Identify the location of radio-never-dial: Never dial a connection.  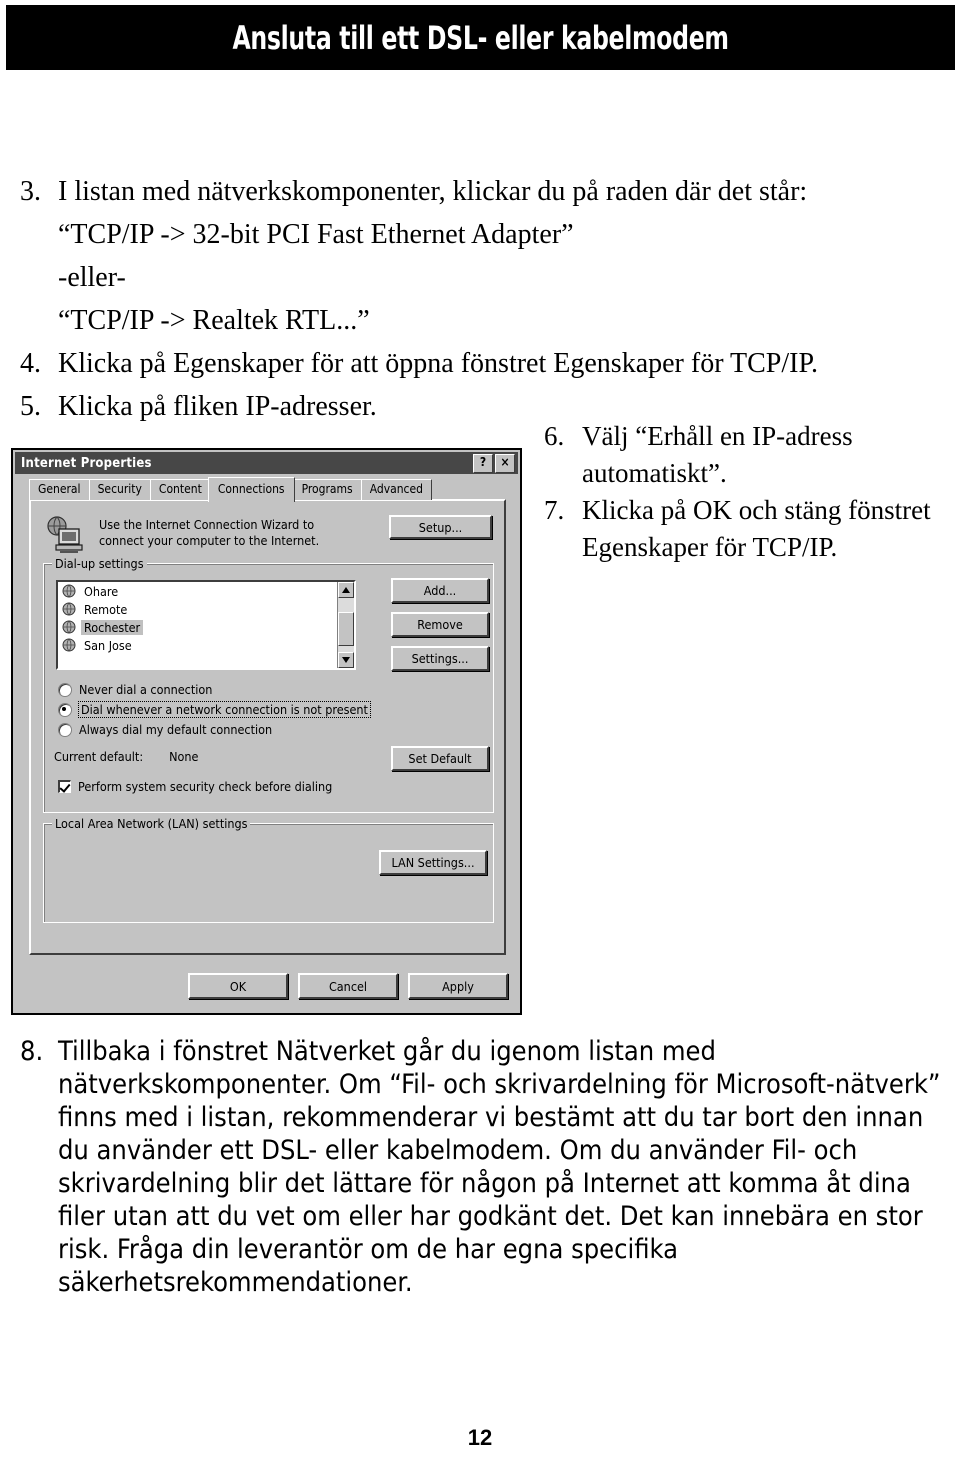
(135, 689).